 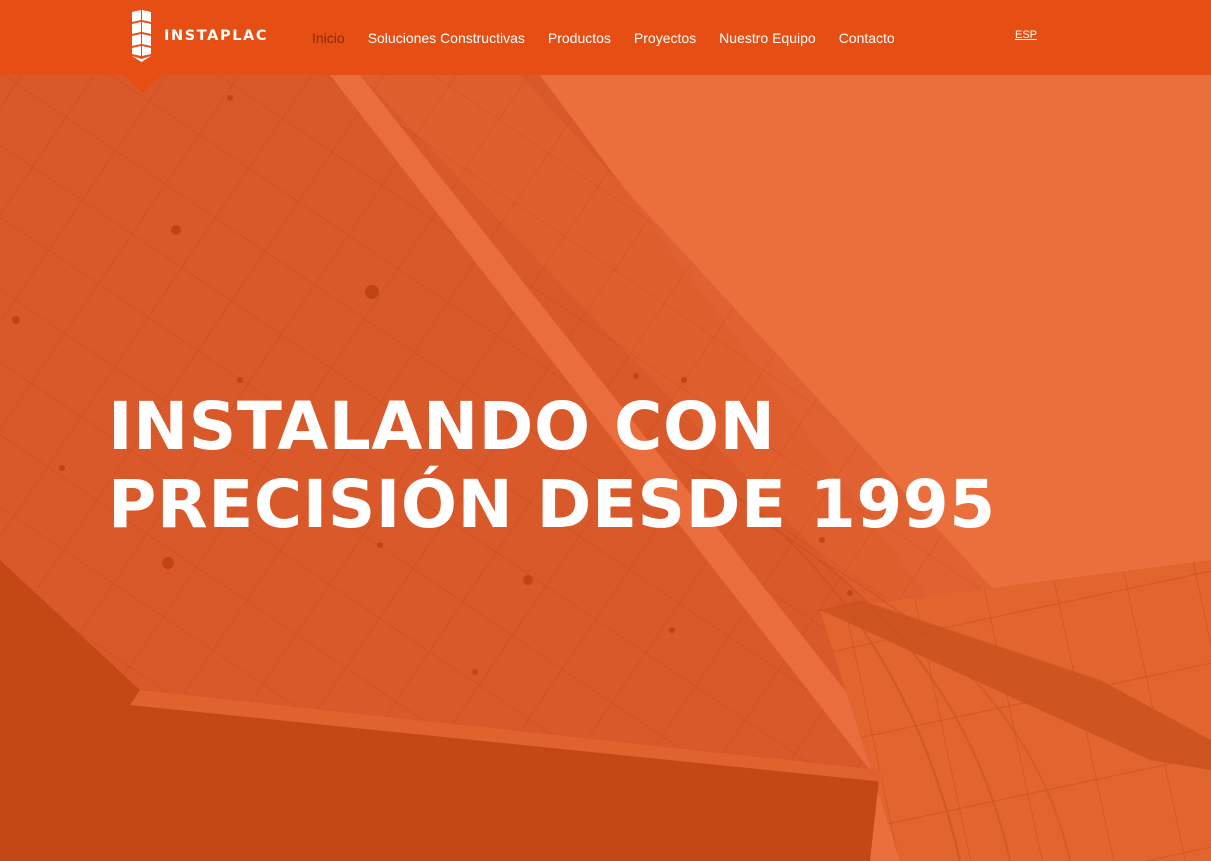 I want to click on hero-headline-line-2: PRECISIÓN DESDE 1995, so click(x=552, y=504).